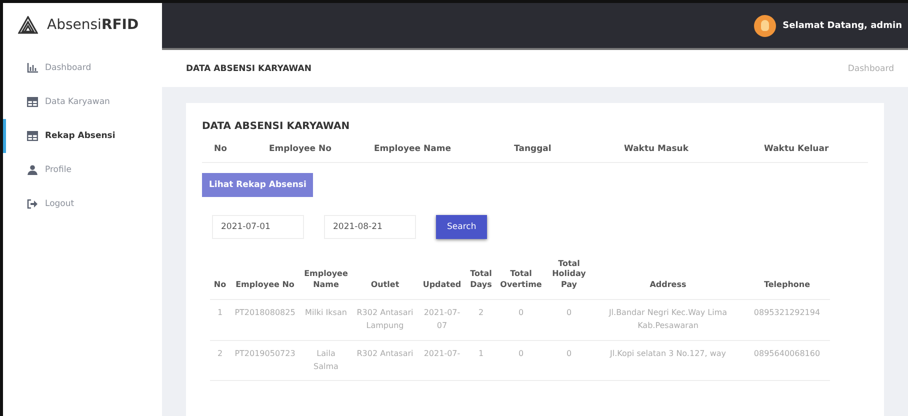 Image resolution: width=908 pixels, height=416 pixels. Describe the element at coordinates (265, 313) in the screenshot. I see `table-cell: PT2018080825` at that location.